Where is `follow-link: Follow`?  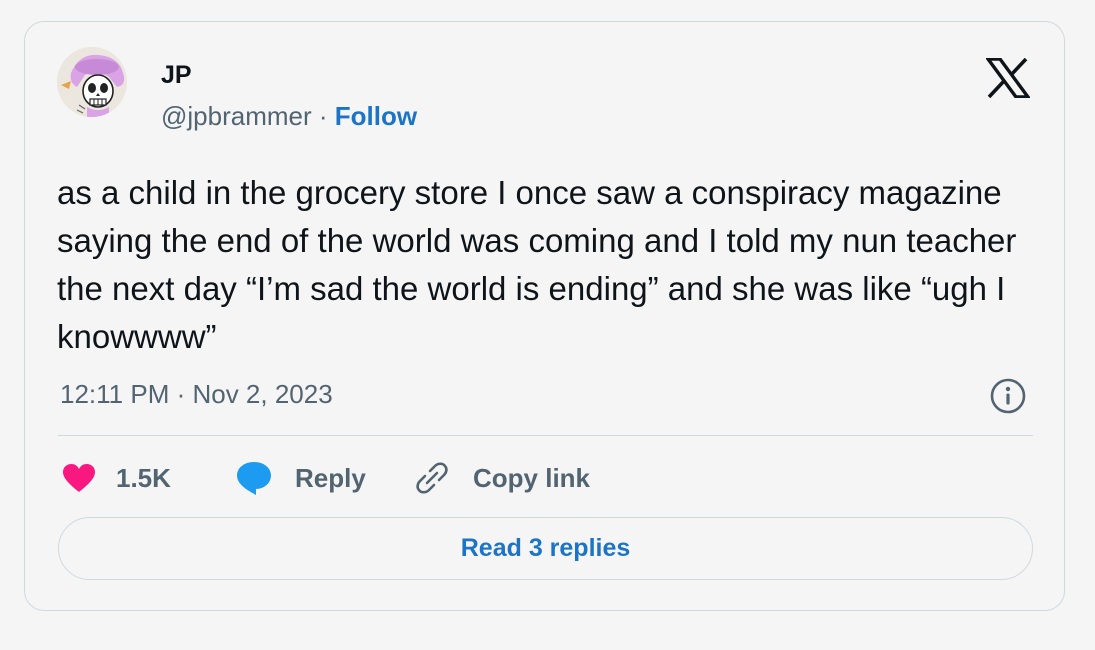
follow-link: Follow is located at coordinates (376, 116).